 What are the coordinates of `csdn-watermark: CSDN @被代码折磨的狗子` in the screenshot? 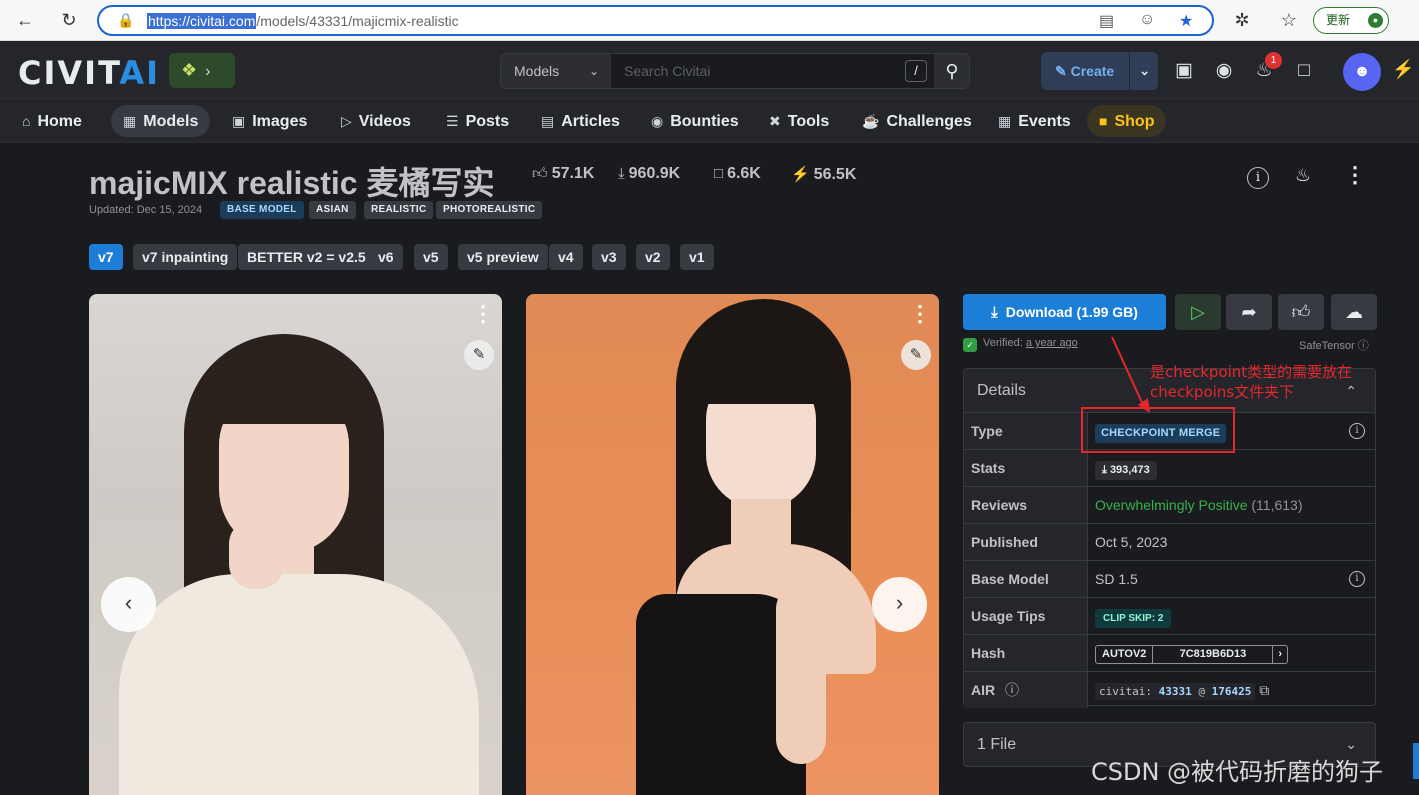 It's located at (1237, 772).